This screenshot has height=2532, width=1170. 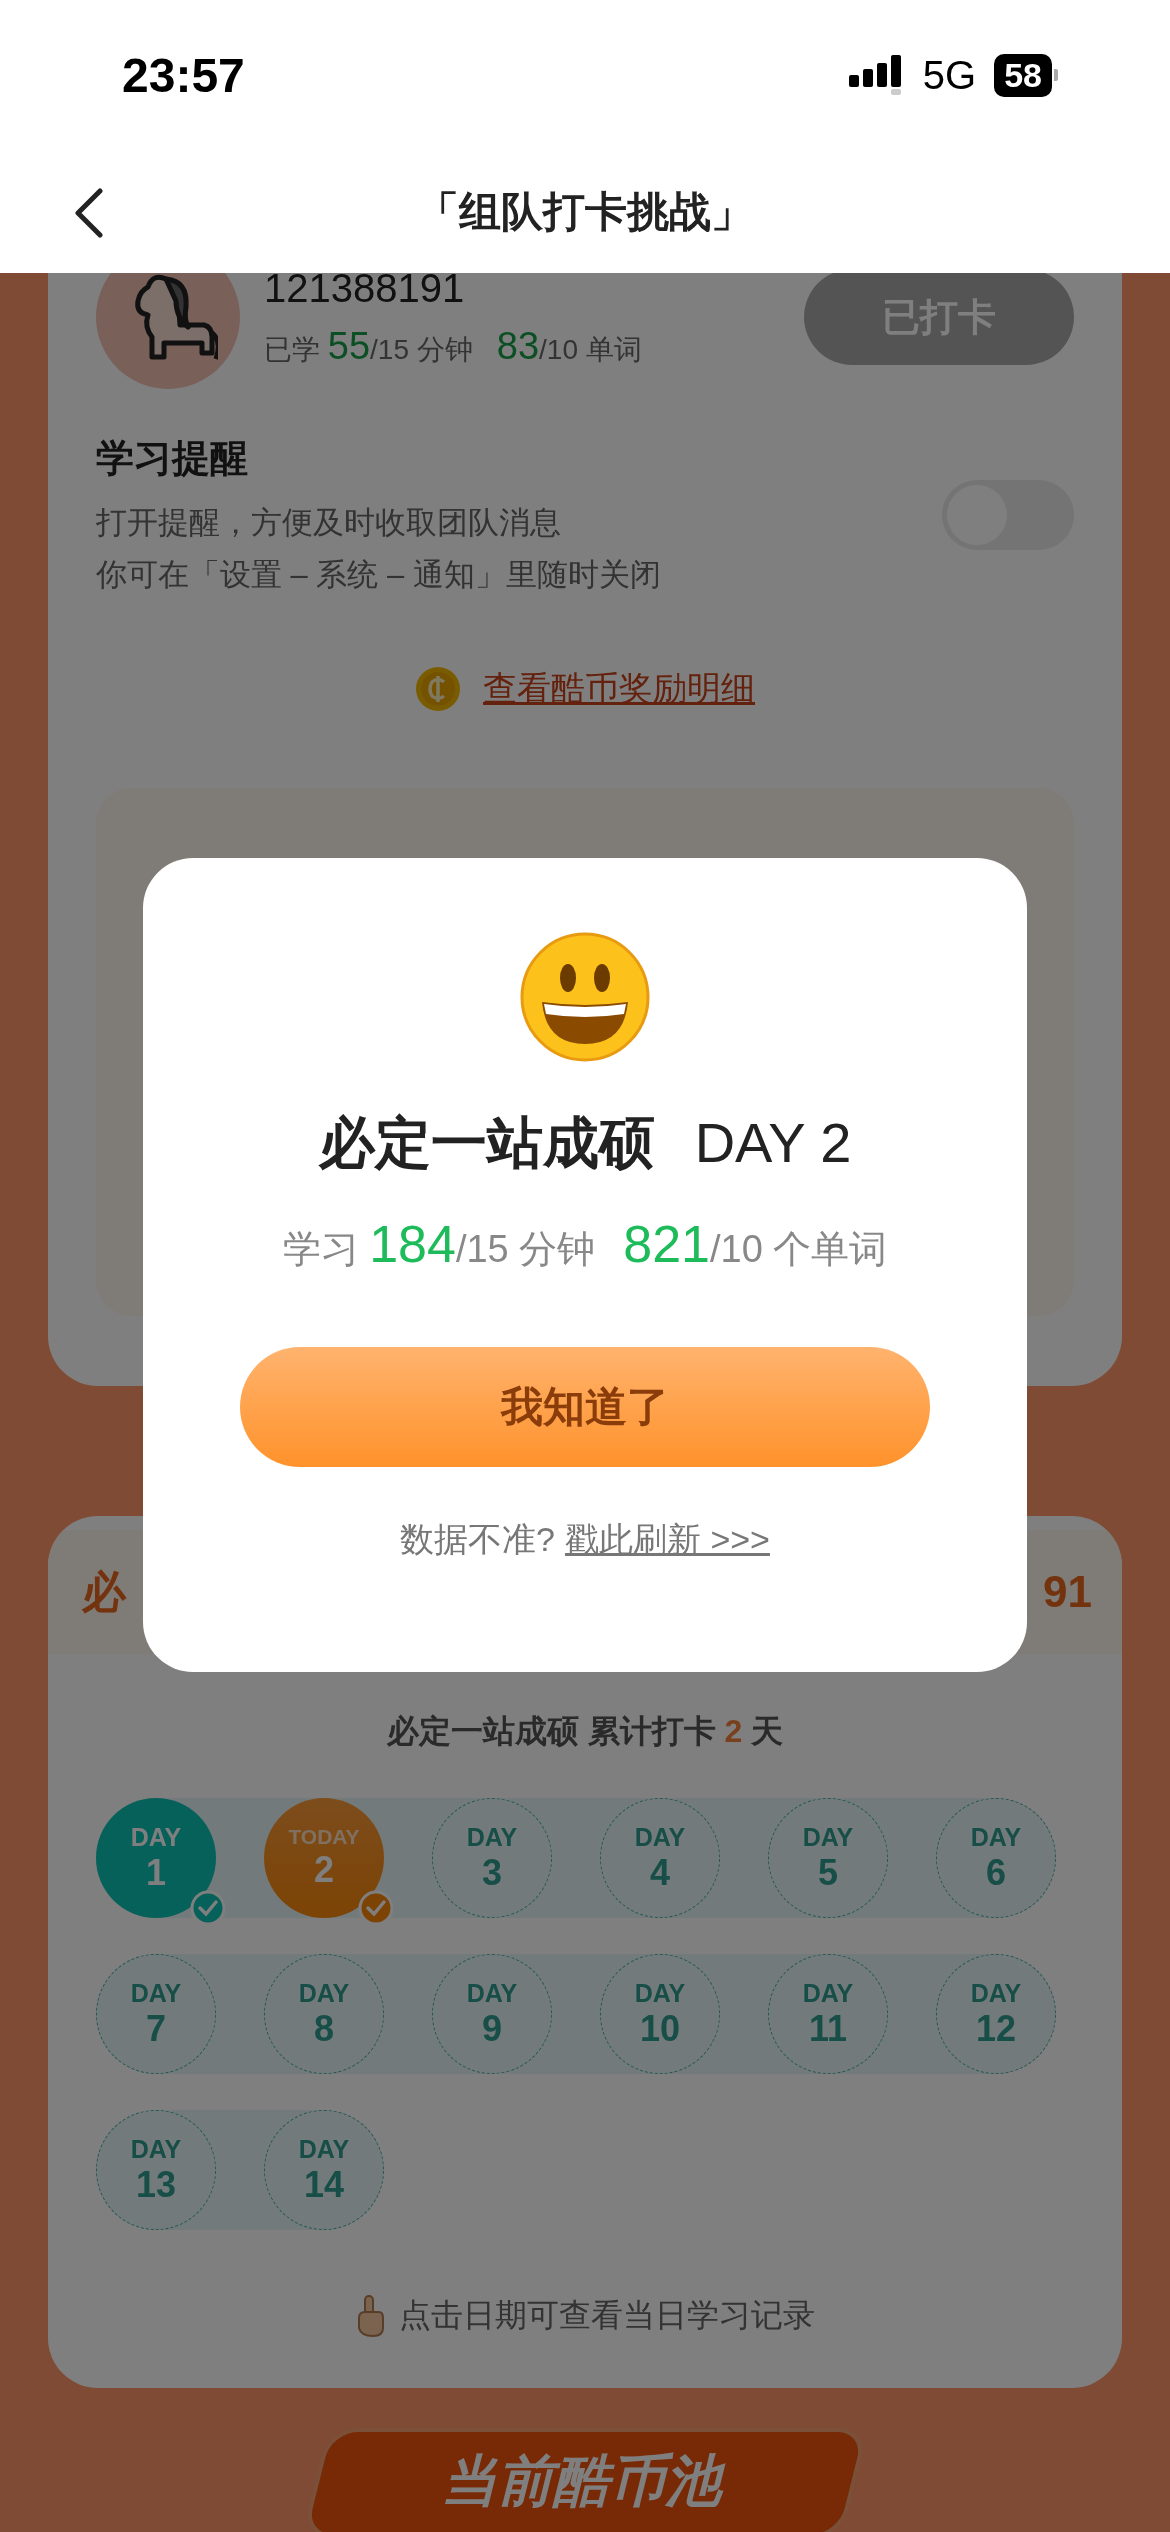 I want to click on got-it-button: 我知道了, so click(x=585, y=1407).